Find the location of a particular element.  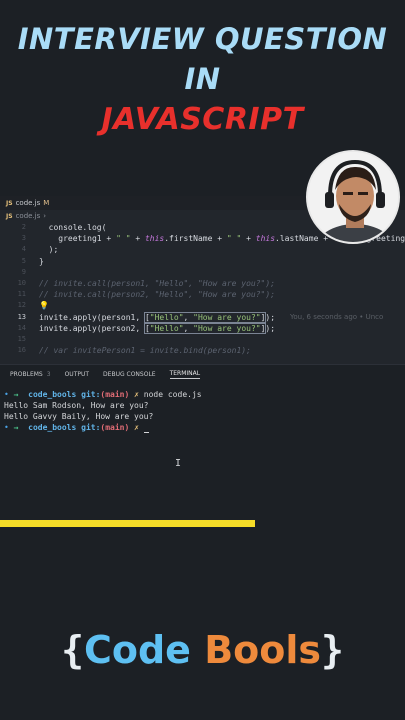

code-line: 5} is located at coordinates (202, 261).